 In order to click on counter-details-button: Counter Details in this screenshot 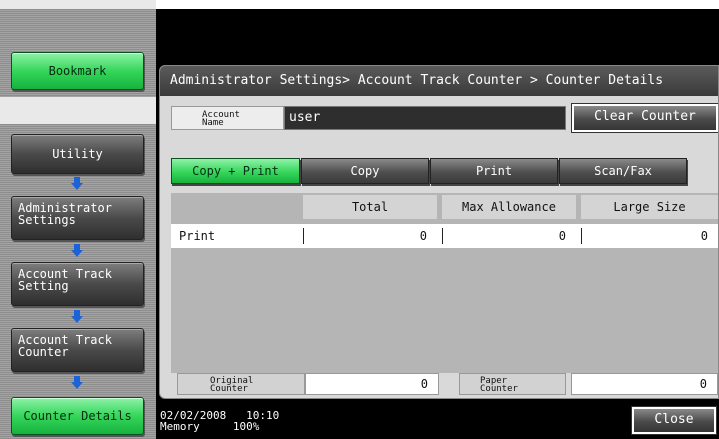, I will do `click(77, 416)`.